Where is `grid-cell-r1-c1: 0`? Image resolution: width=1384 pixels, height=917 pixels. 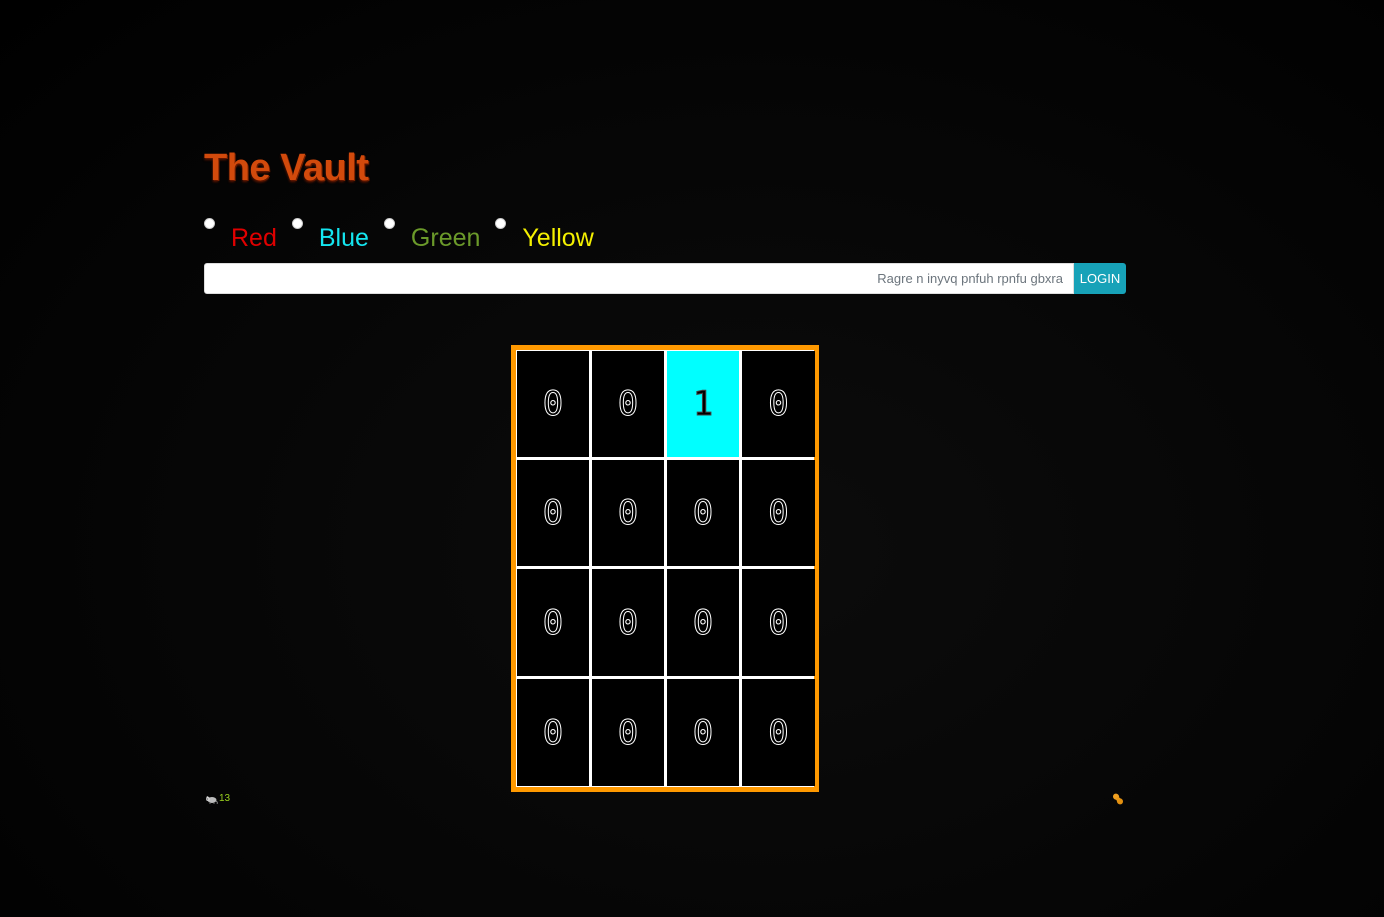
grid-cell-r1-c1: 0 is located at coordinates (628, 513).